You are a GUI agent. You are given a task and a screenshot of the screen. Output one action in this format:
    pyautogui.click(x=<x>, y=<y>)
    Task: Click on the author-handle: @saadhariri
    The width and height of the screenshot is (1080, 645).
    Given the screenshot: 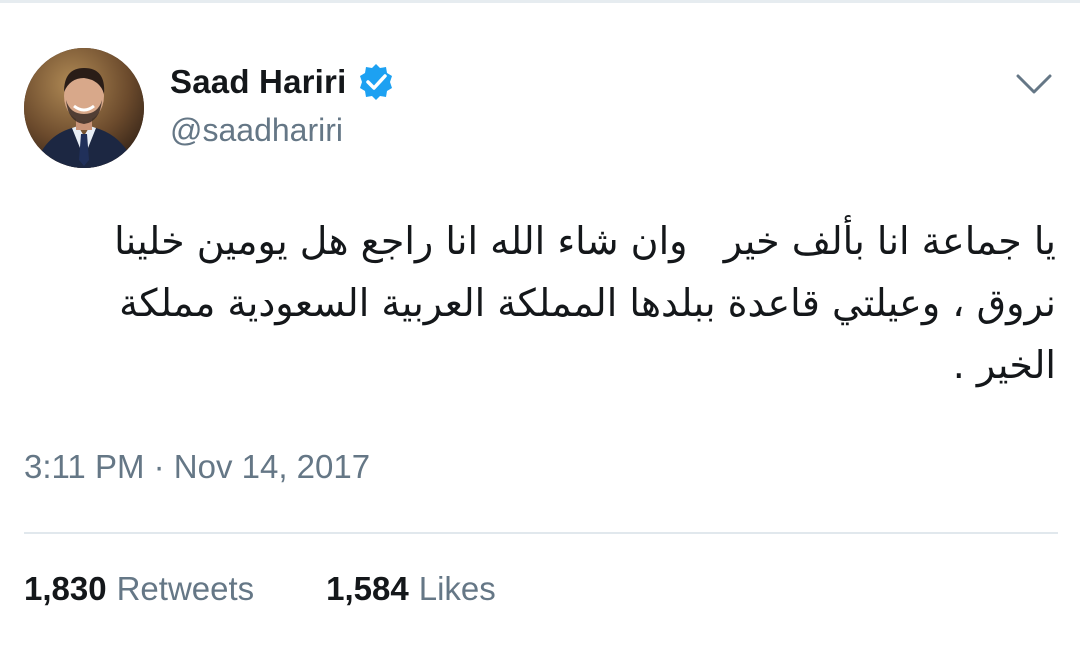 What is the action you would take?
    pyautogui.click(x=256, y=130)
    